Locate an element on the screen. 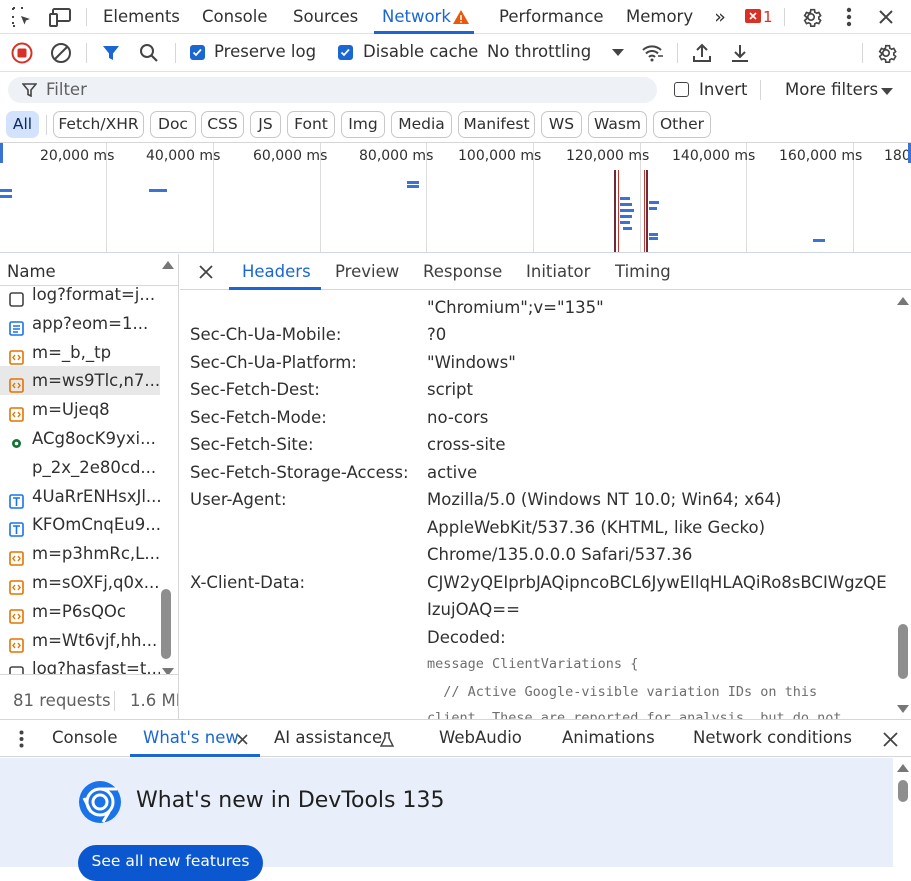 The height and width of the screenshot is (881, 911). invert-checkbox is located at coordinates (681, 89).